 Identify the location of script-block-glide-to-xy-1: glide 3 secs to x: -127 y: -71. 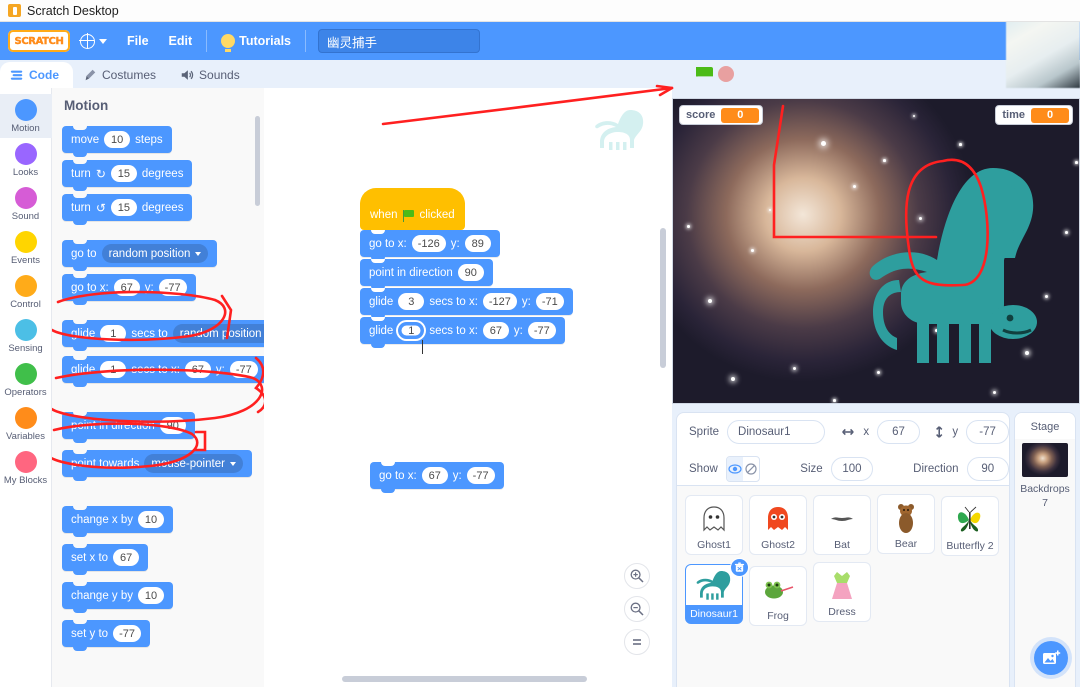
(466, 303).